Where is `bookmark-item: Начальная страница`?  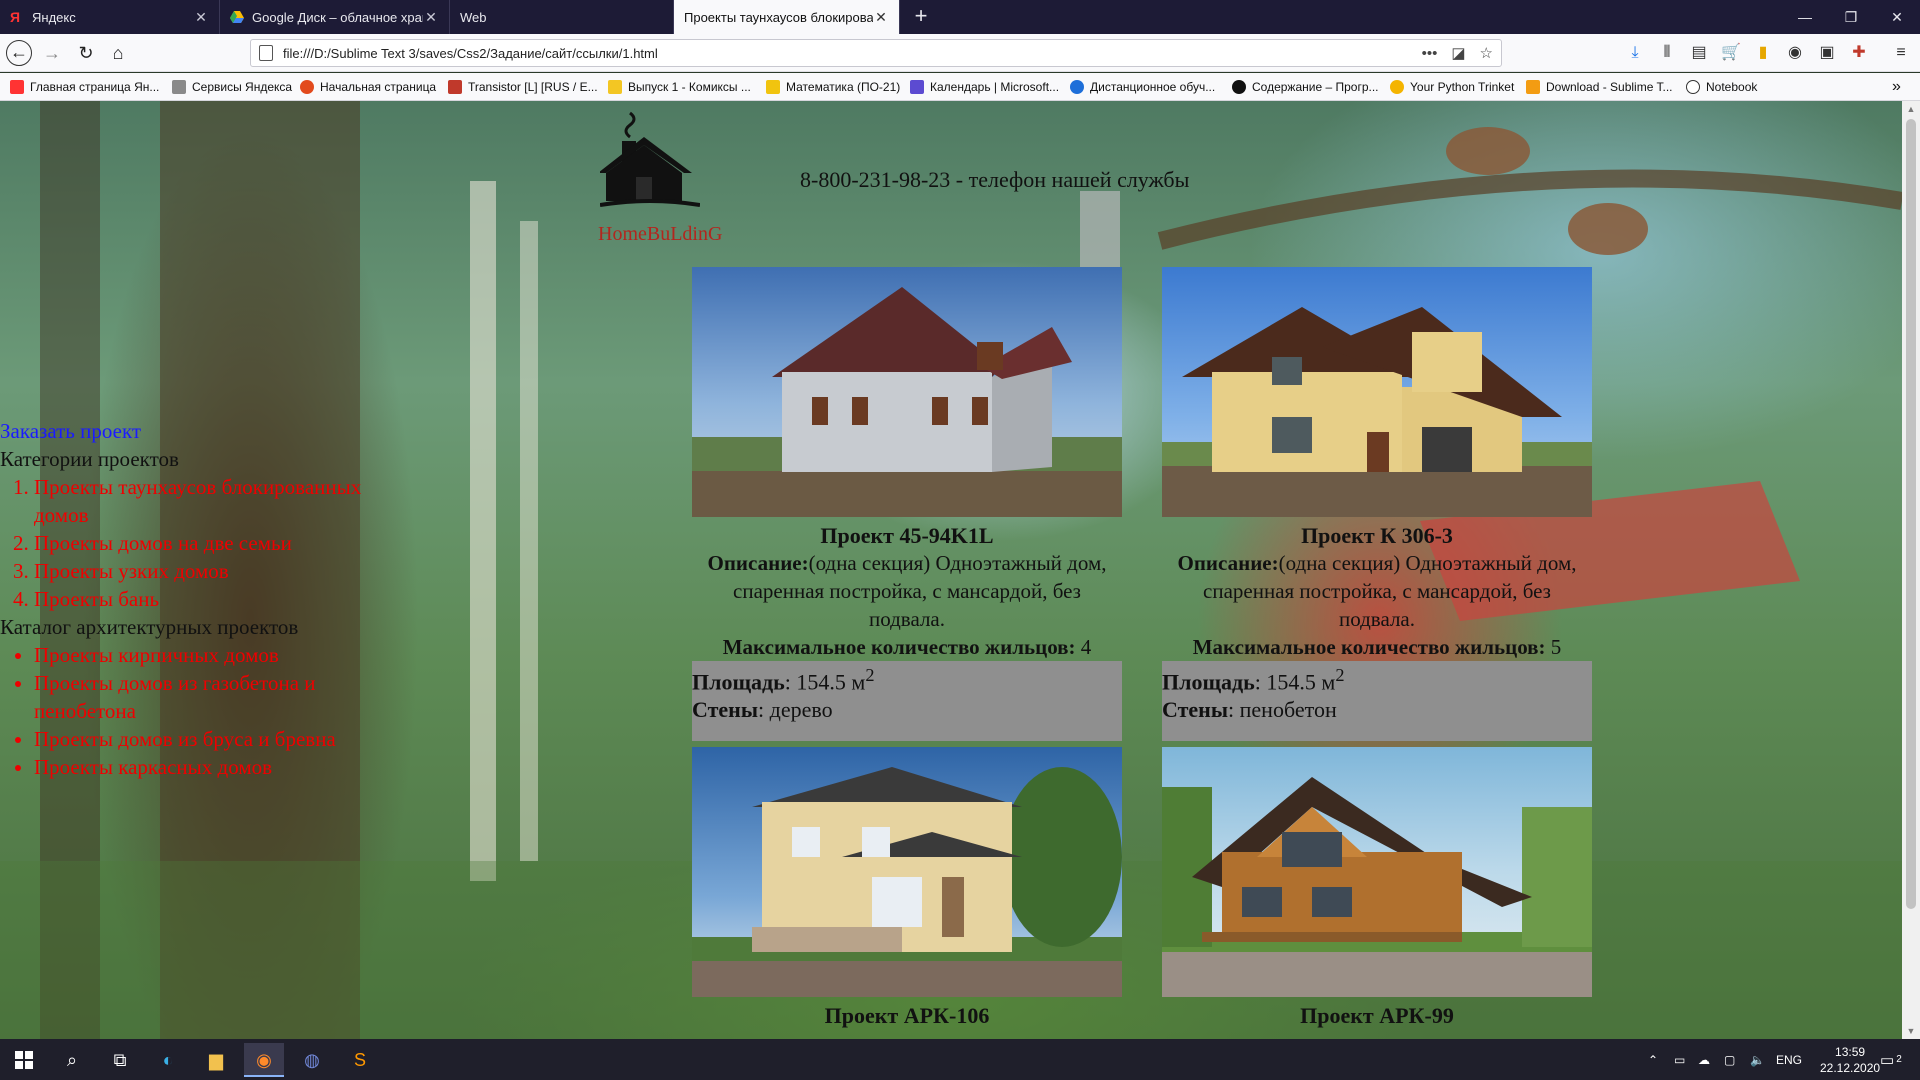
bookmark-item: Начальная страница is located at coordinates (368, 87).